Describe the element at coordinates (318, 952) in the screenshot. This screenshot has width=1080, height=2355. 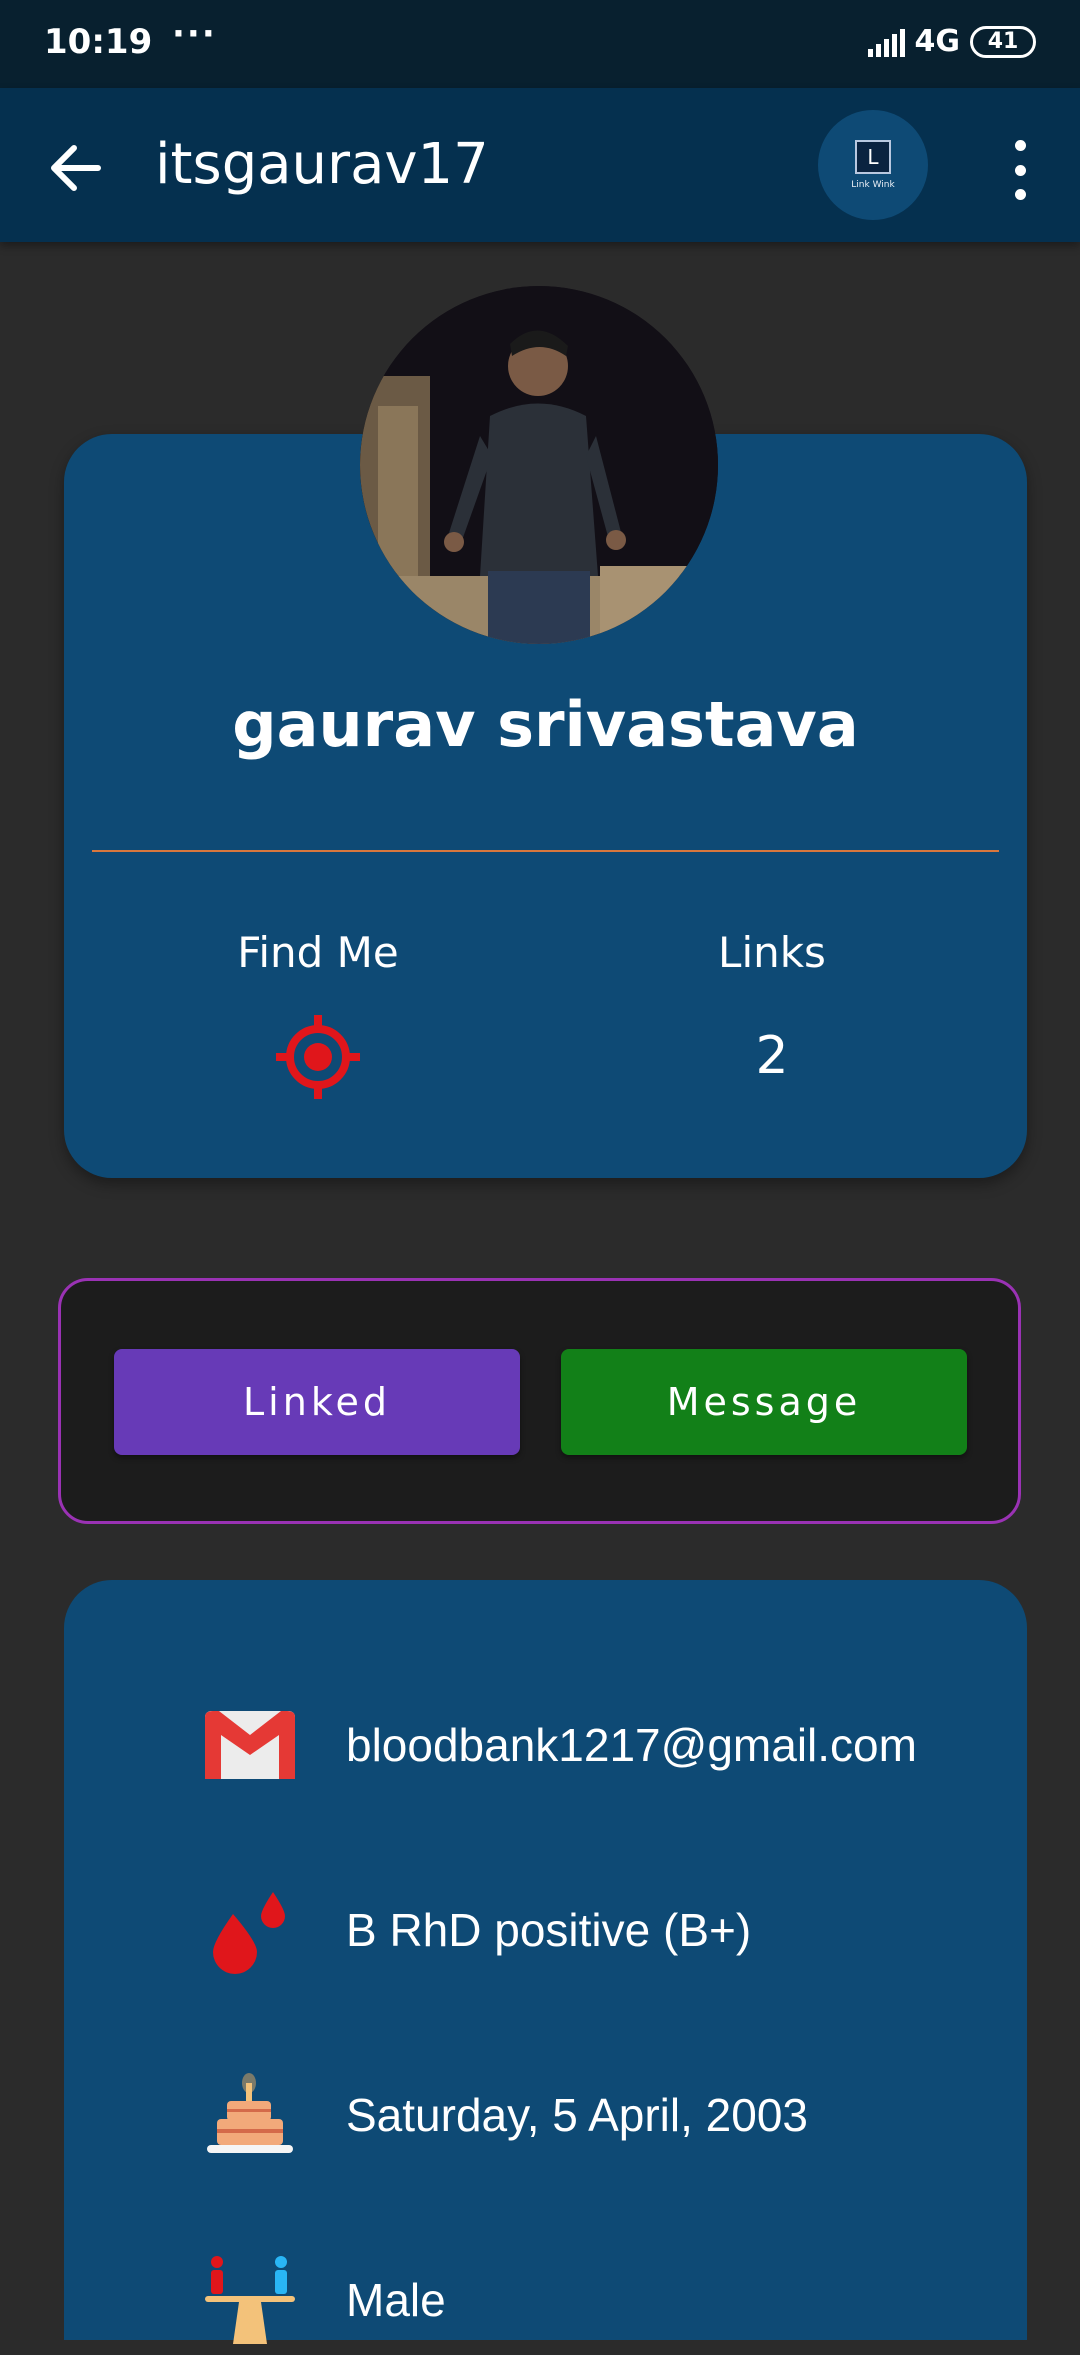
I see `find-me-label: Find Me` at that location.